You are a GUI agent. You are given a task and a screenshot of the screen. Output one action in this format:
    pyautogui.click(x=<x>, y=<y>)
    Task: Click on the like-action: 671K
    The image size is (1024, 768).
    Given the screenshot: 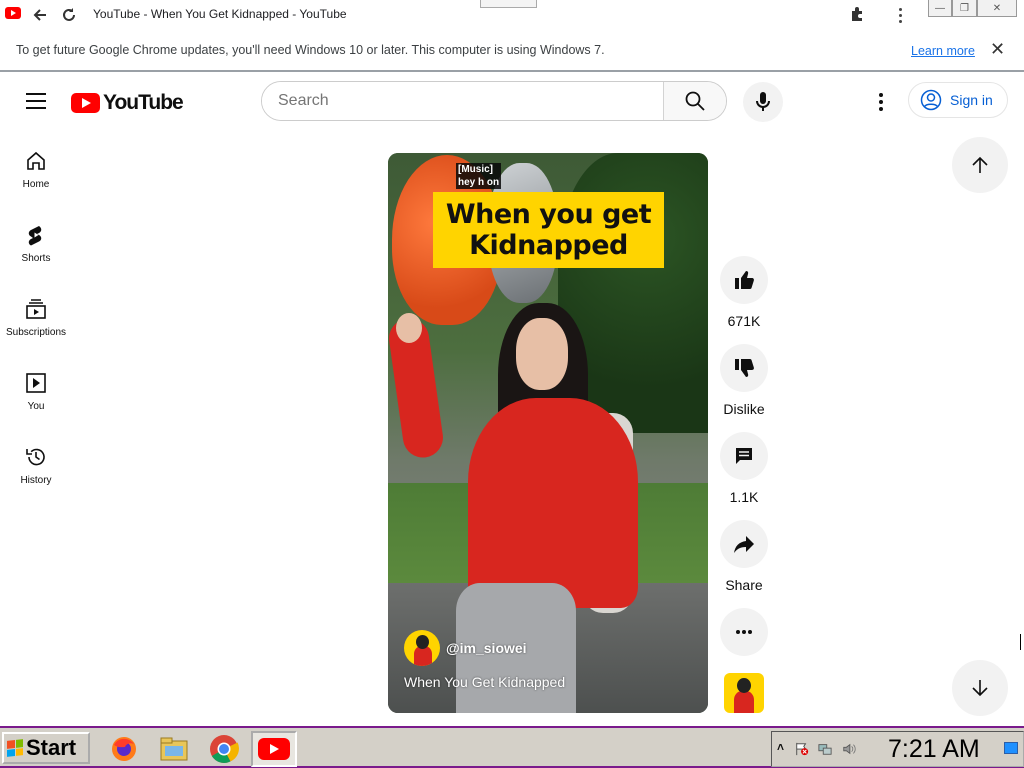 What is the action you would take?
    pyautogui.click(x=744, y=292)
    